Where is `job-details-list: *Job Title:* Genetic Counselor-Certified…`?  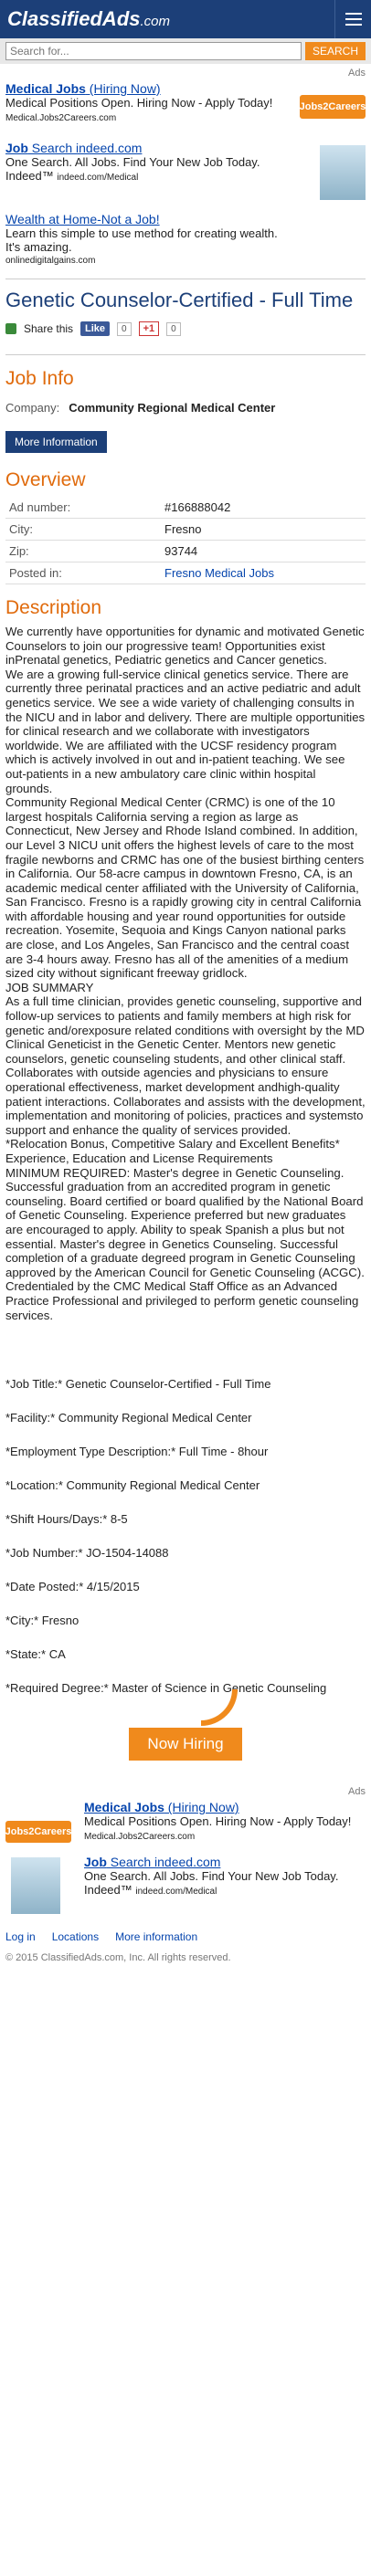
job-details-list: *Job Title:* Genetic Counselor-Certified… is located at coordinates (185, 1536).